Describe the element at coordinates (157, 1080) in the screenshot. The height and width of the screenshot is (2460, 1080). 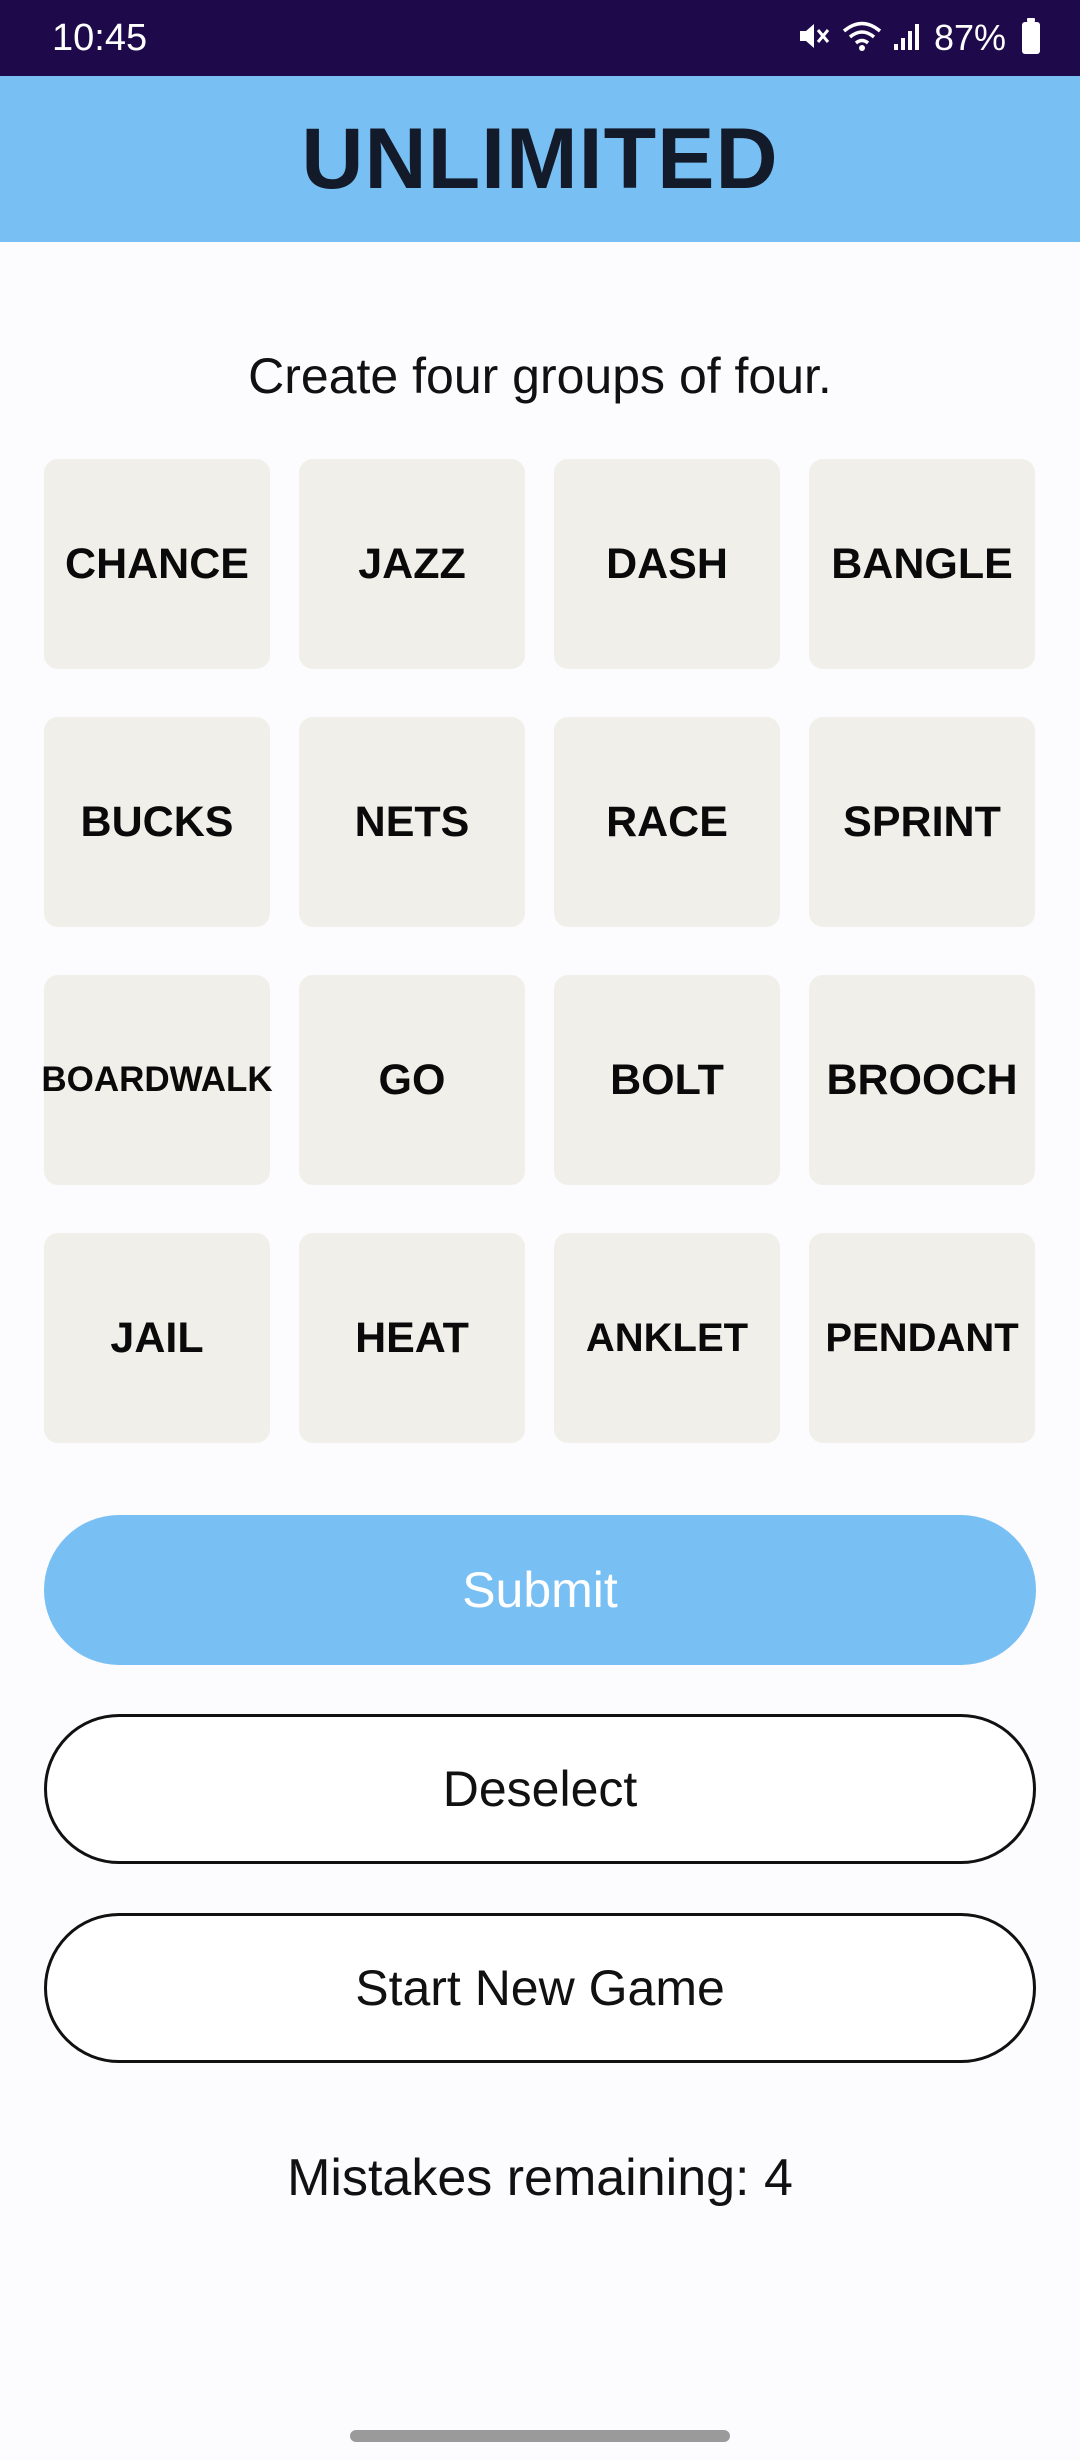
I see `word-tile: BOARDWALK` at that location.